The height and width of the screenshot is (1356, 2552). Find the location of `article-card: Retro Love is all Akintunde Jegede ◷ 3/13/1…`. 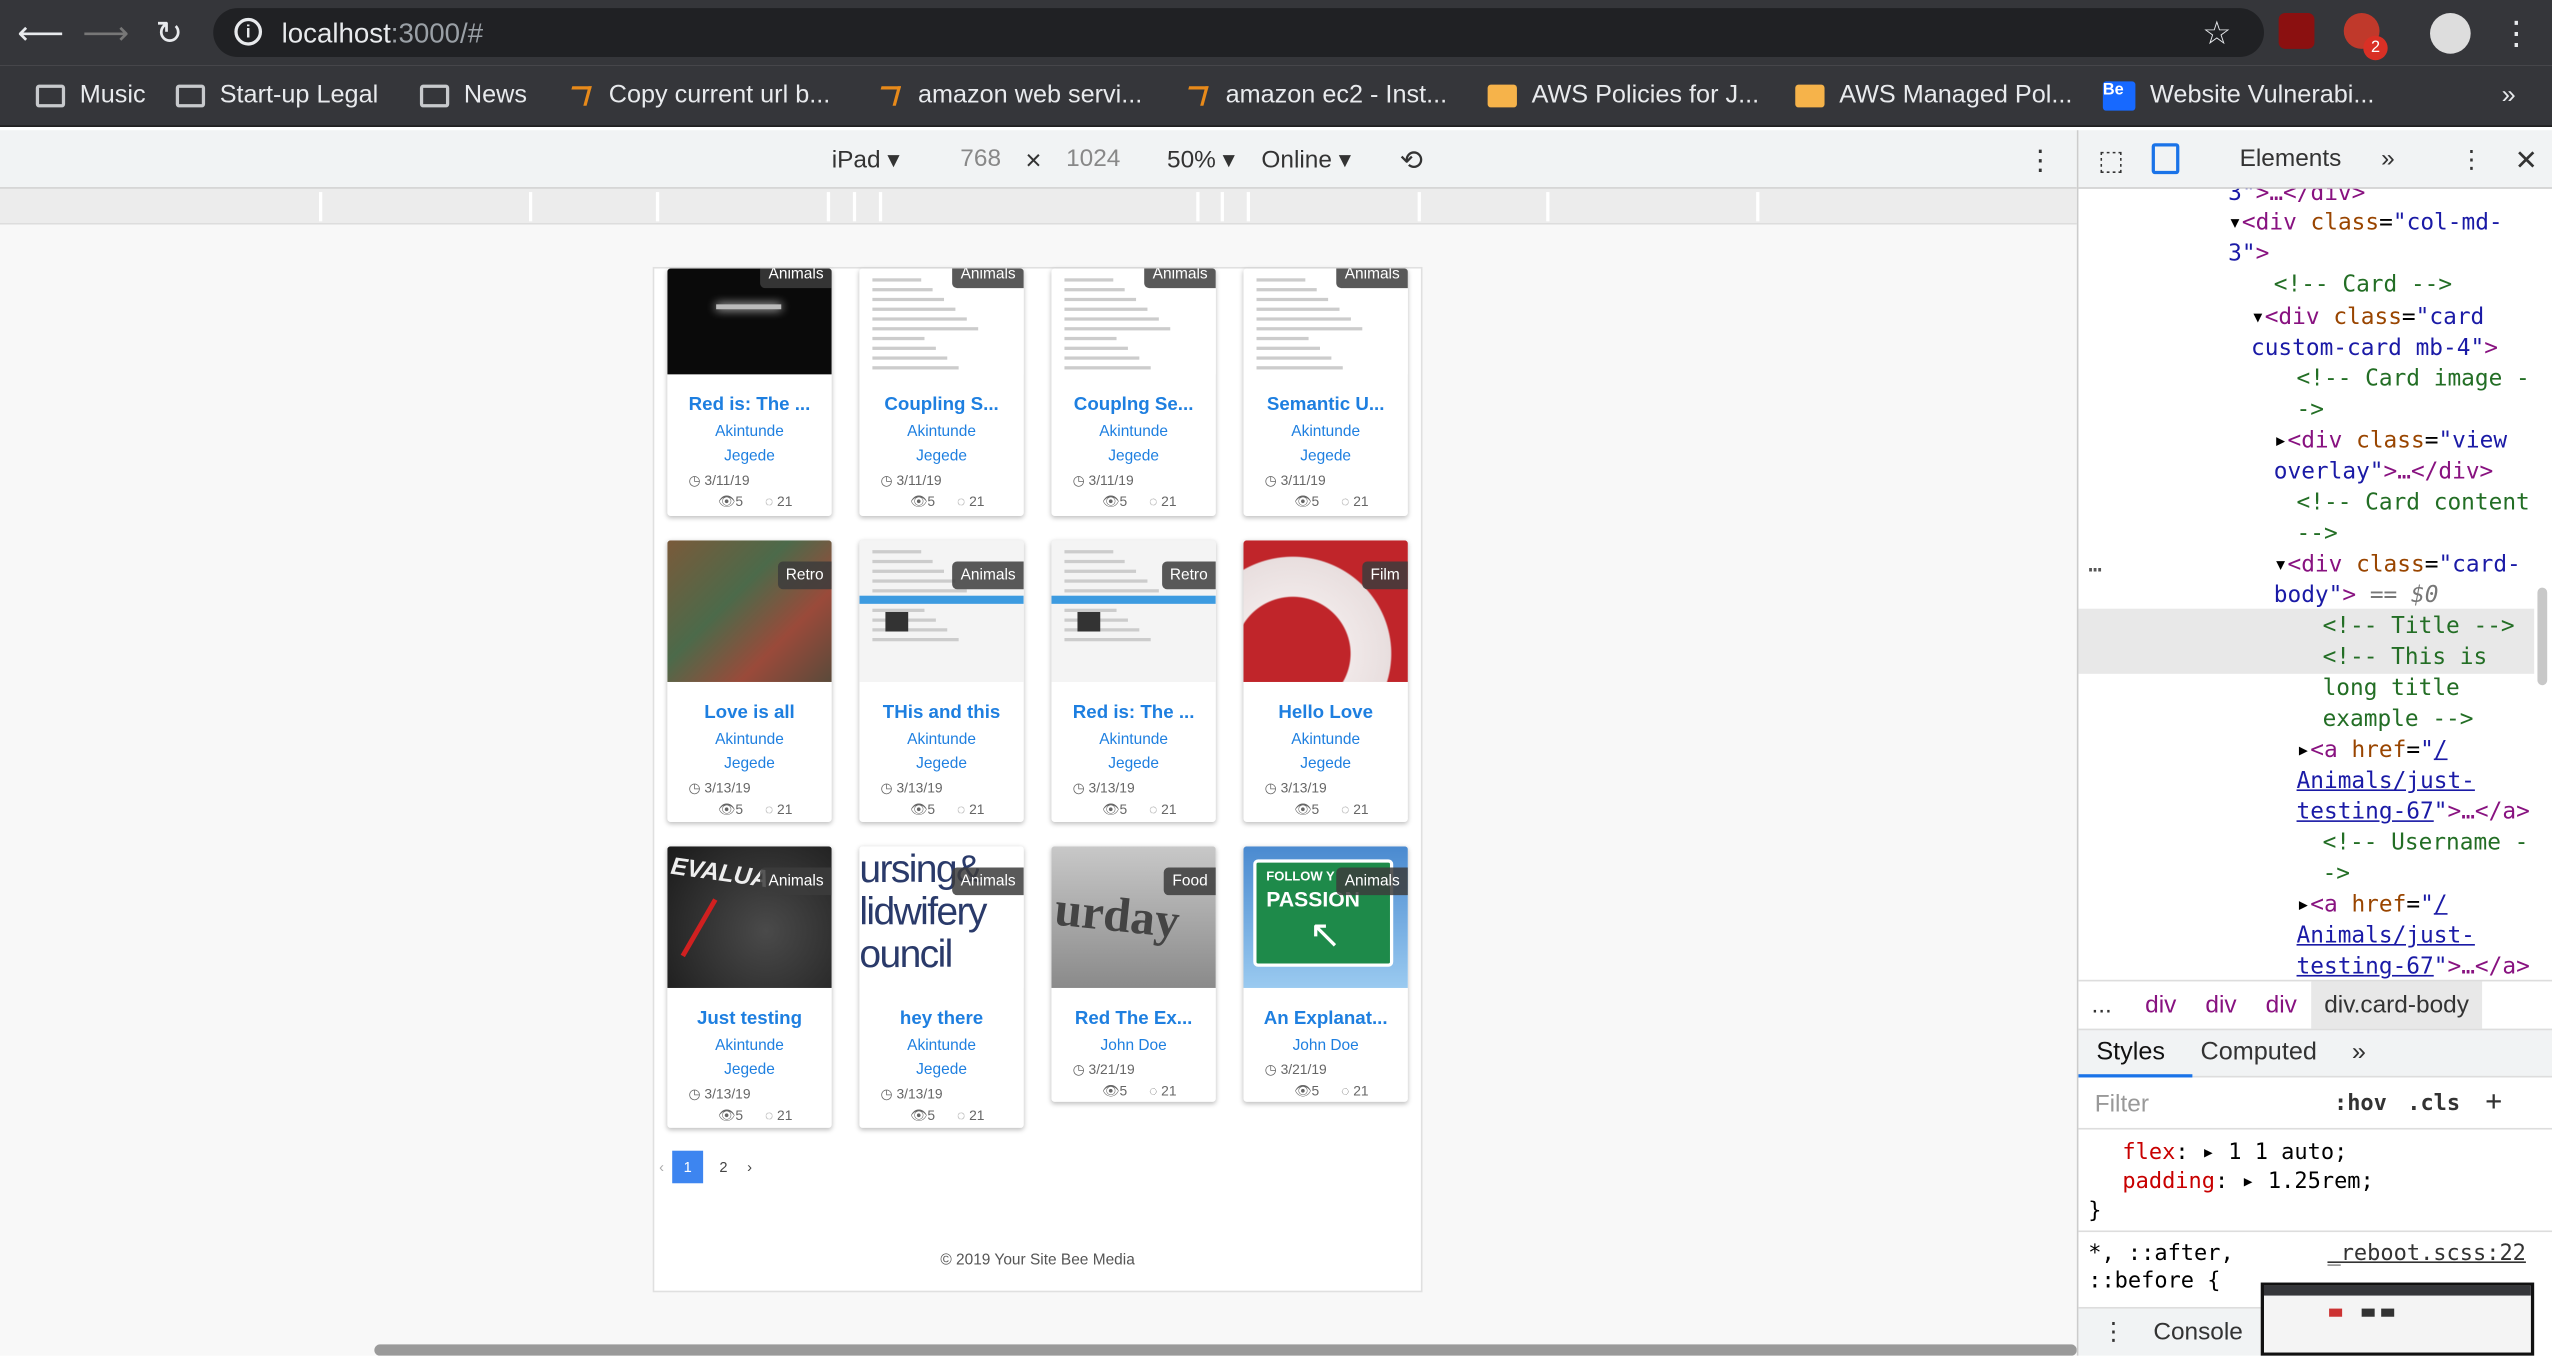

article-card: Retro Love is all Akintunde Jegede ◷ 3/13/1… is located at coordinates (749, 681).